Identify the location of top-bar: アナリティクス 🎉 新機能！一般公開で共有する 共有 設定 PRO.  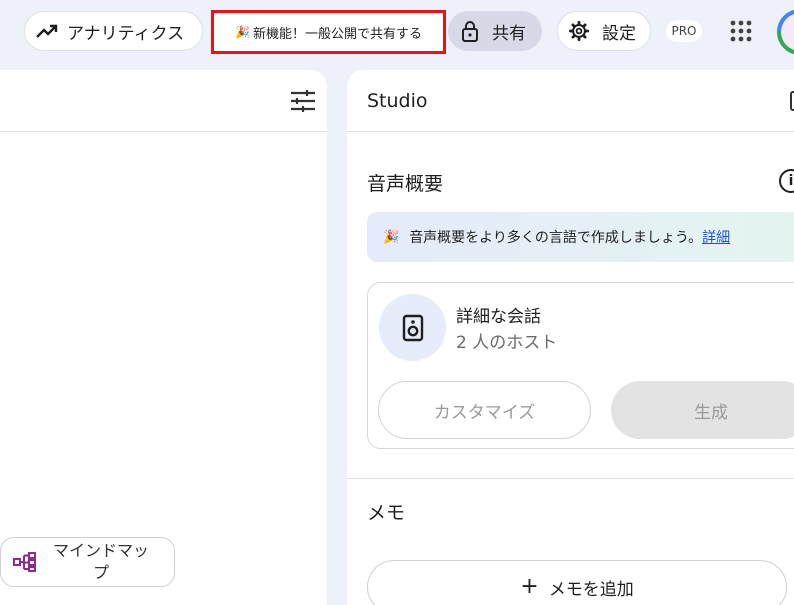
(397, 32).